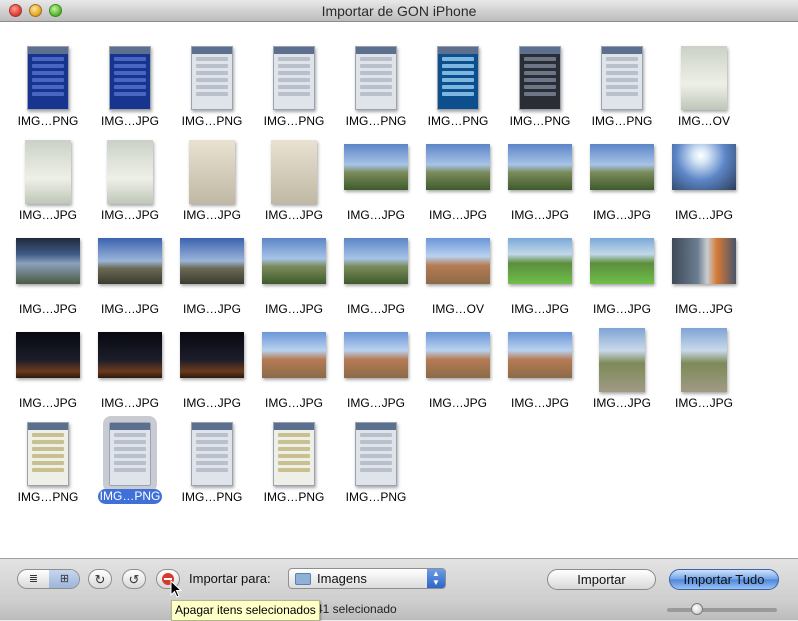 Image resolution: width=798 pixels, height=621 pixels. What do you see at coordinates (703, 121) in the screenshot?
I see `thumbnail-caption: IMG…OV` at bounding box center [703, 121].